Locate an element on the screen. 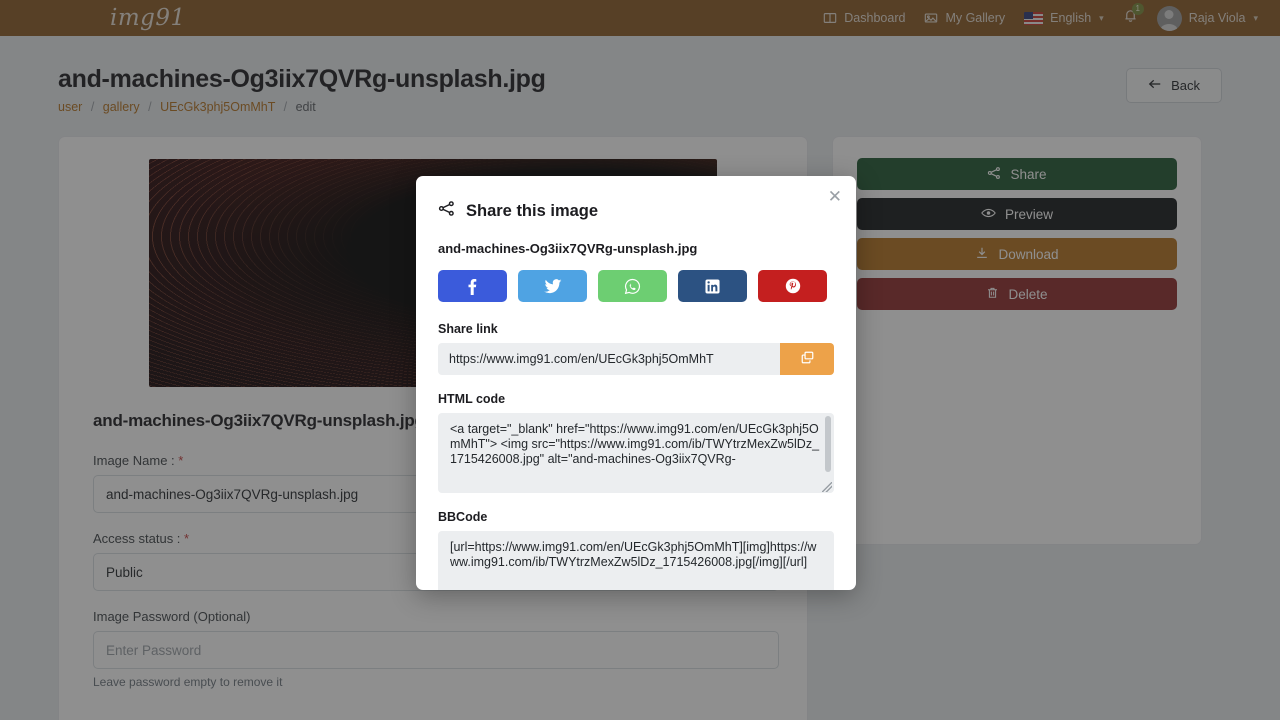 The height and width of the screenshot is (720, 1280). html-code-resize-handle is located at coordinates (827, 487).